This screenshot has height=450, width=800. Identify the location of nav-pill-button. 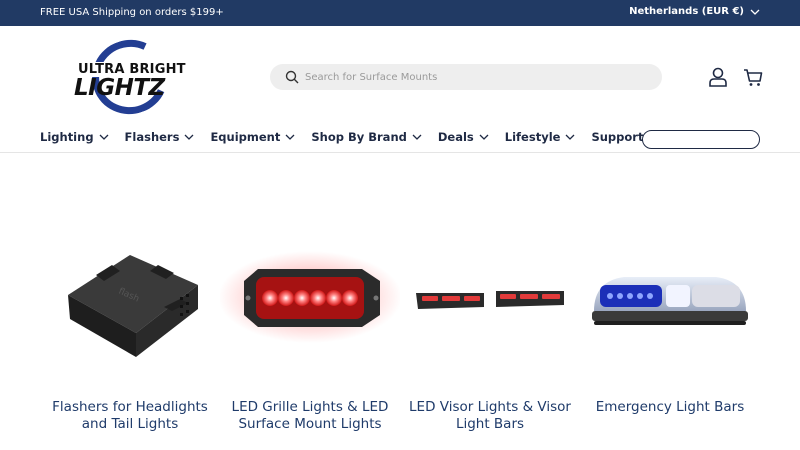
(701, 139).